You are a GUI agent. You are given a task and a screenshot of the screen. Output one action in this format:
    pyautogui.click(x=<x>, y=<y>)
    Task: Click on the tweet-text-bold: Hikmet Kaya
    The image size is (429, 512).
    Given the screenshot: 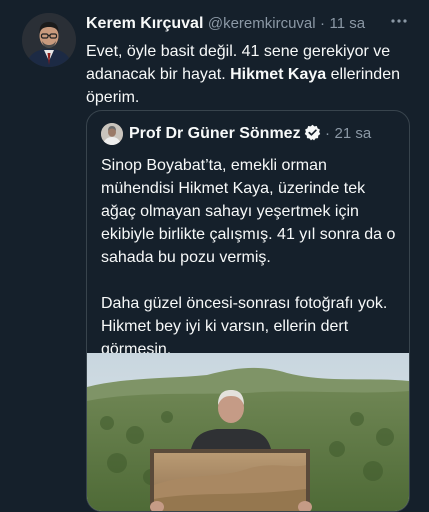 What is the action you would take?
    pyautogui.click(x=278, y=74)
    